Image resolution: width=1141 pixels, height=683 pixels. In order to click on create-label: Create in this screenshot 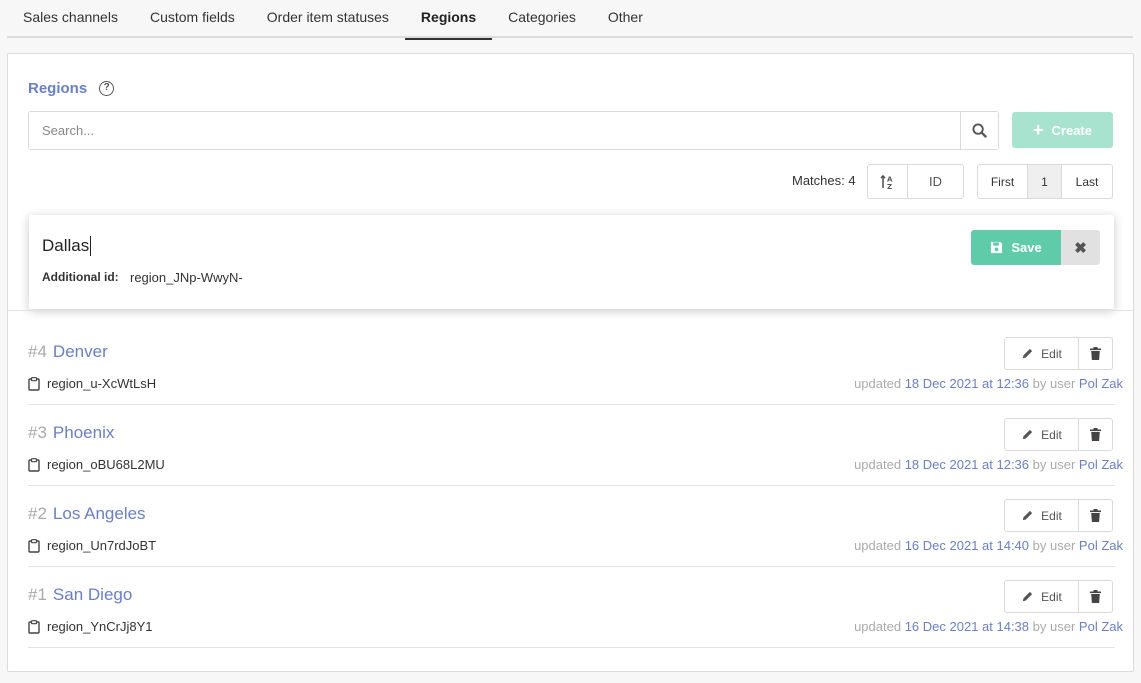, I will do `click(1071, 130)`.